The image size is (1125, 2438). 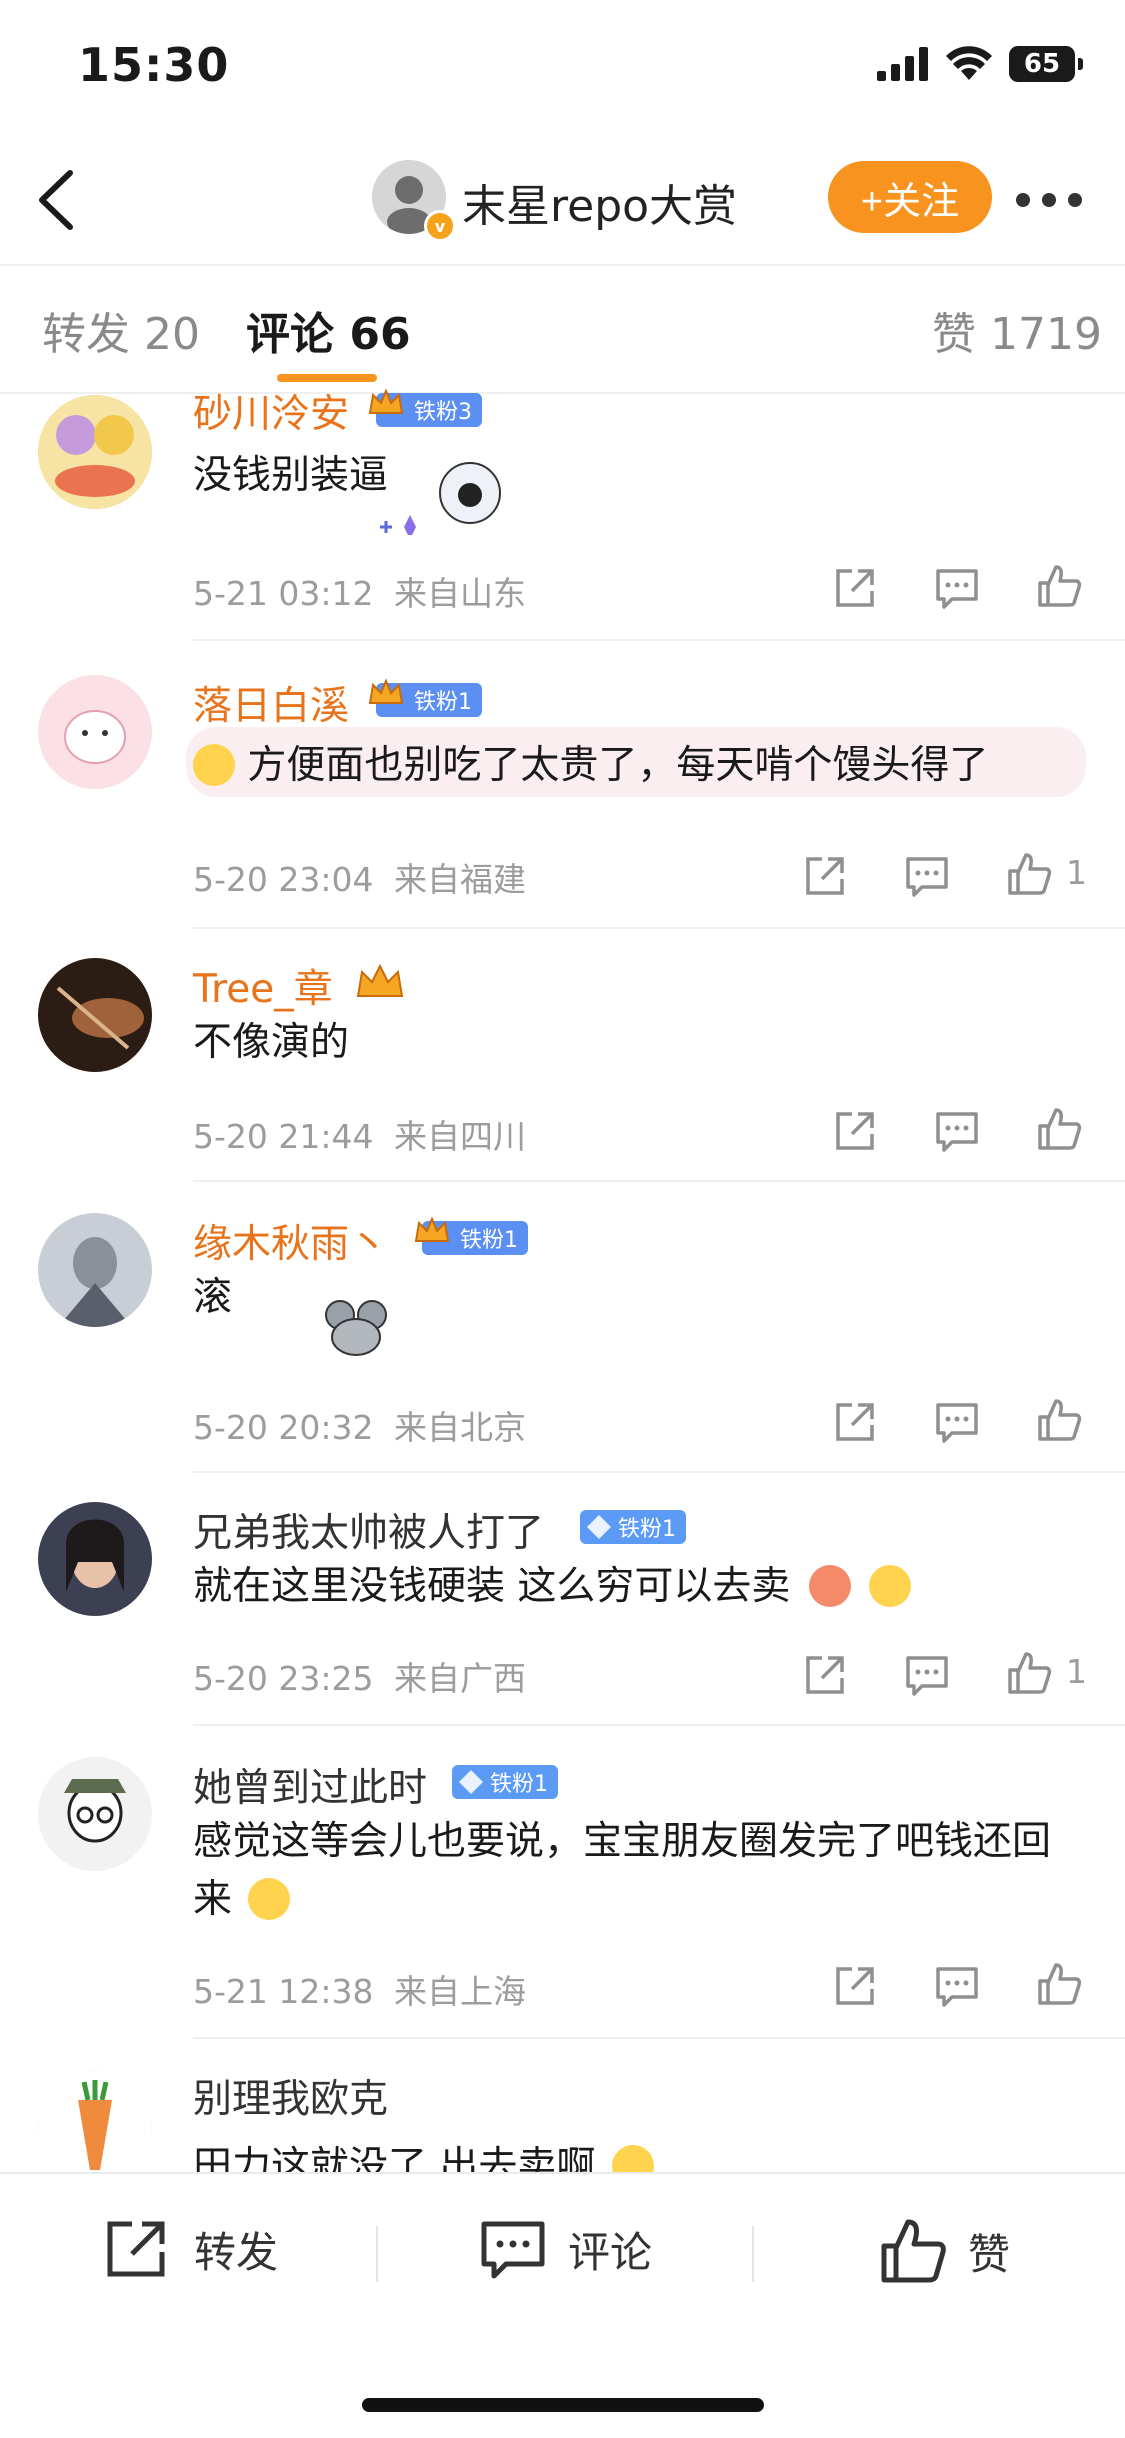 I want to click on comment-text-content: 方便面也别吃了太贵了，每天啃个馒头得了, so click(x=618, y=765).